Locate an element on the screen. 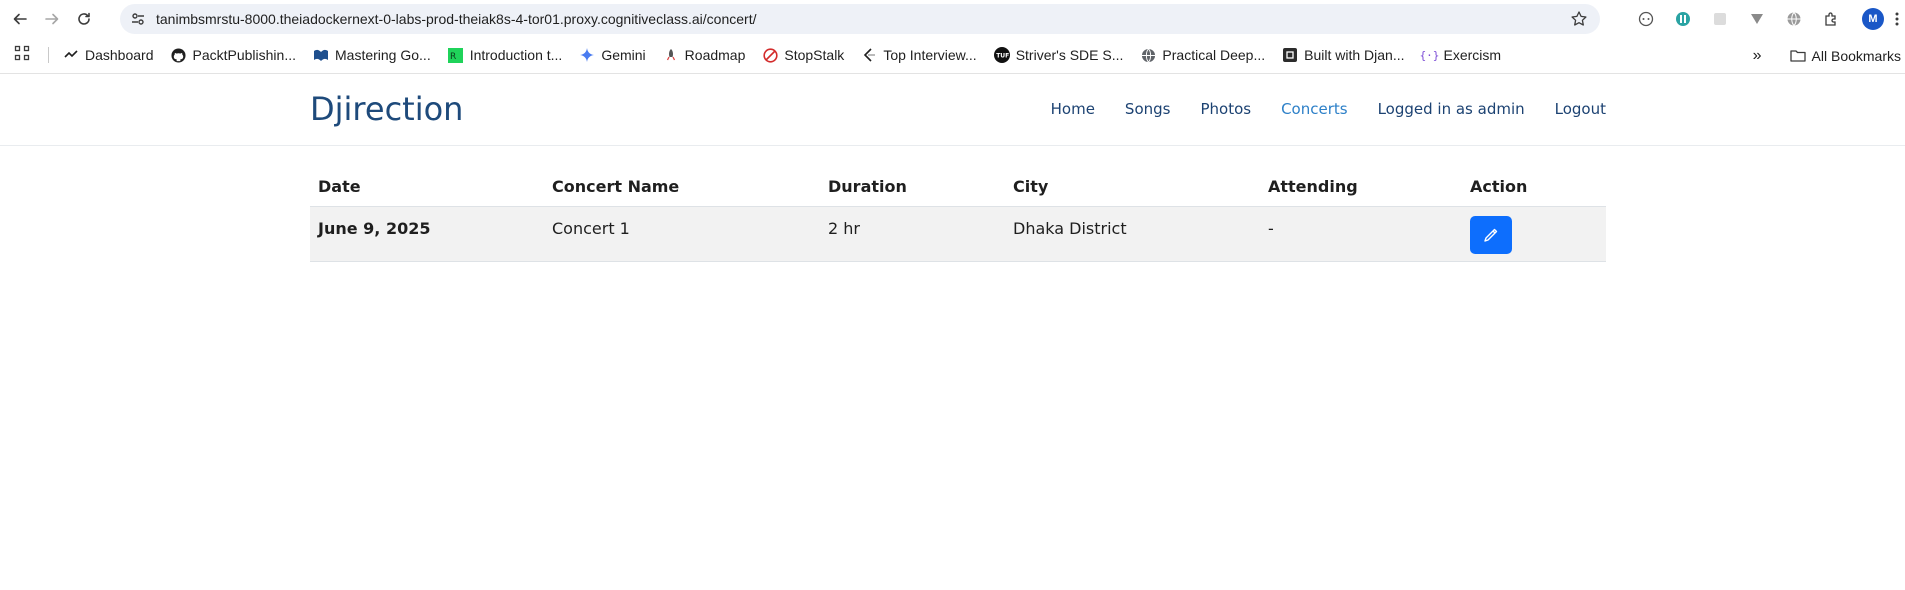  extension-teal-icon is located at coordinates (1683, 19).